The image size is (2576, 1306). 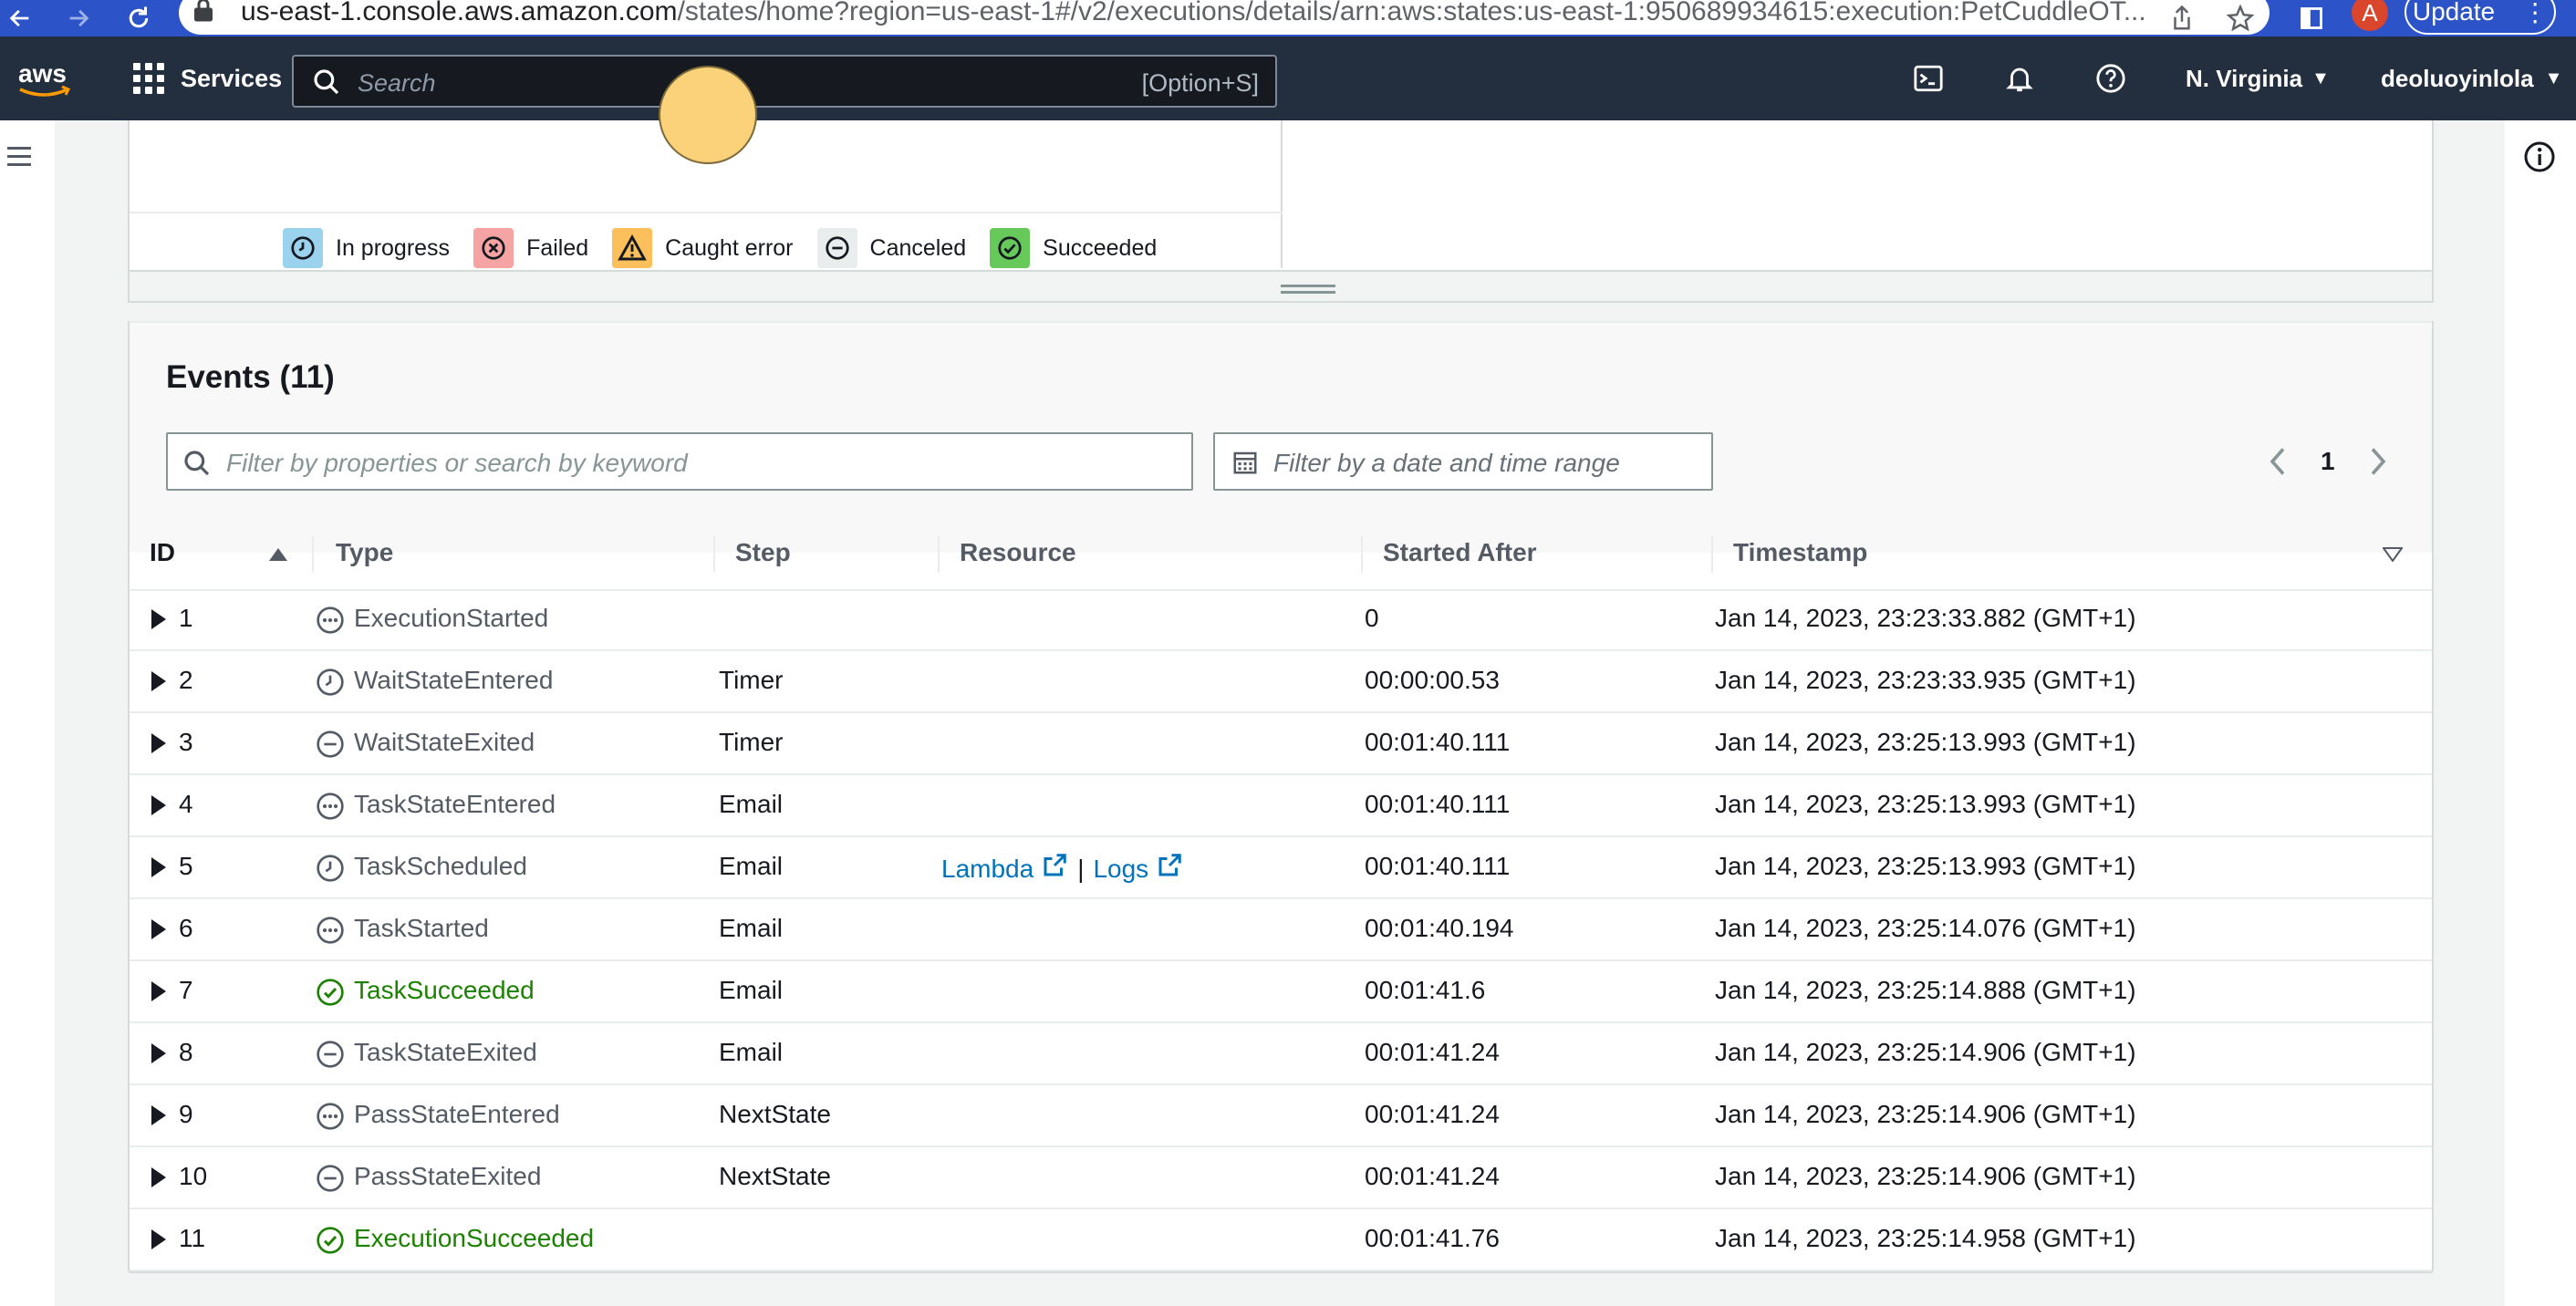 I want to click on column-header-started-after: Started After, so click(x=1460, y=552).